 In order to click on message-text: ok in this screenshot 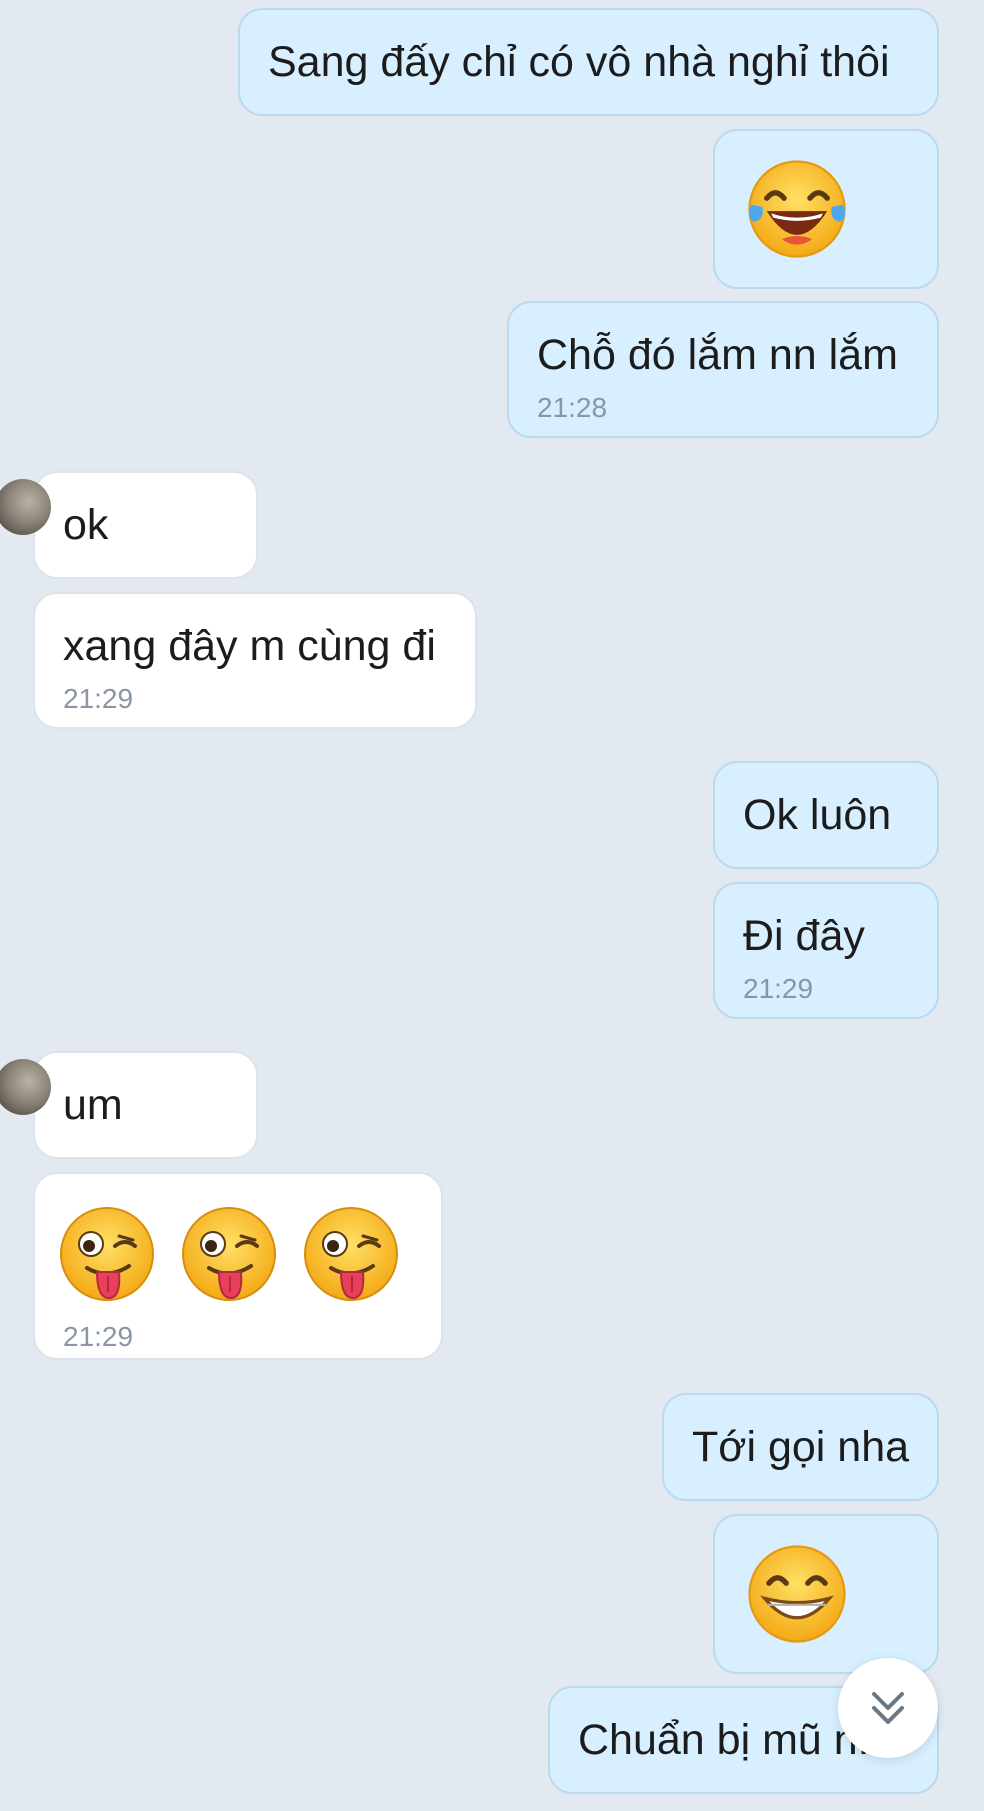, I will do `click(86, 525)`.